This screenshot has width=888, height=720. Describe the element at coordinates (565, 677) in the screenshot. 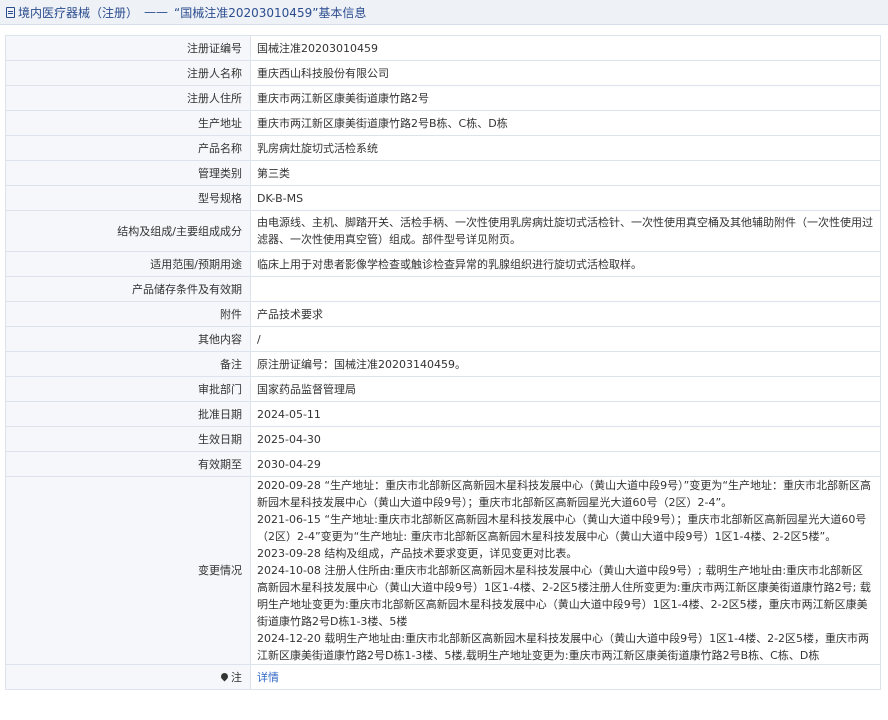

I see `note-value-cell: 详情` at that location.